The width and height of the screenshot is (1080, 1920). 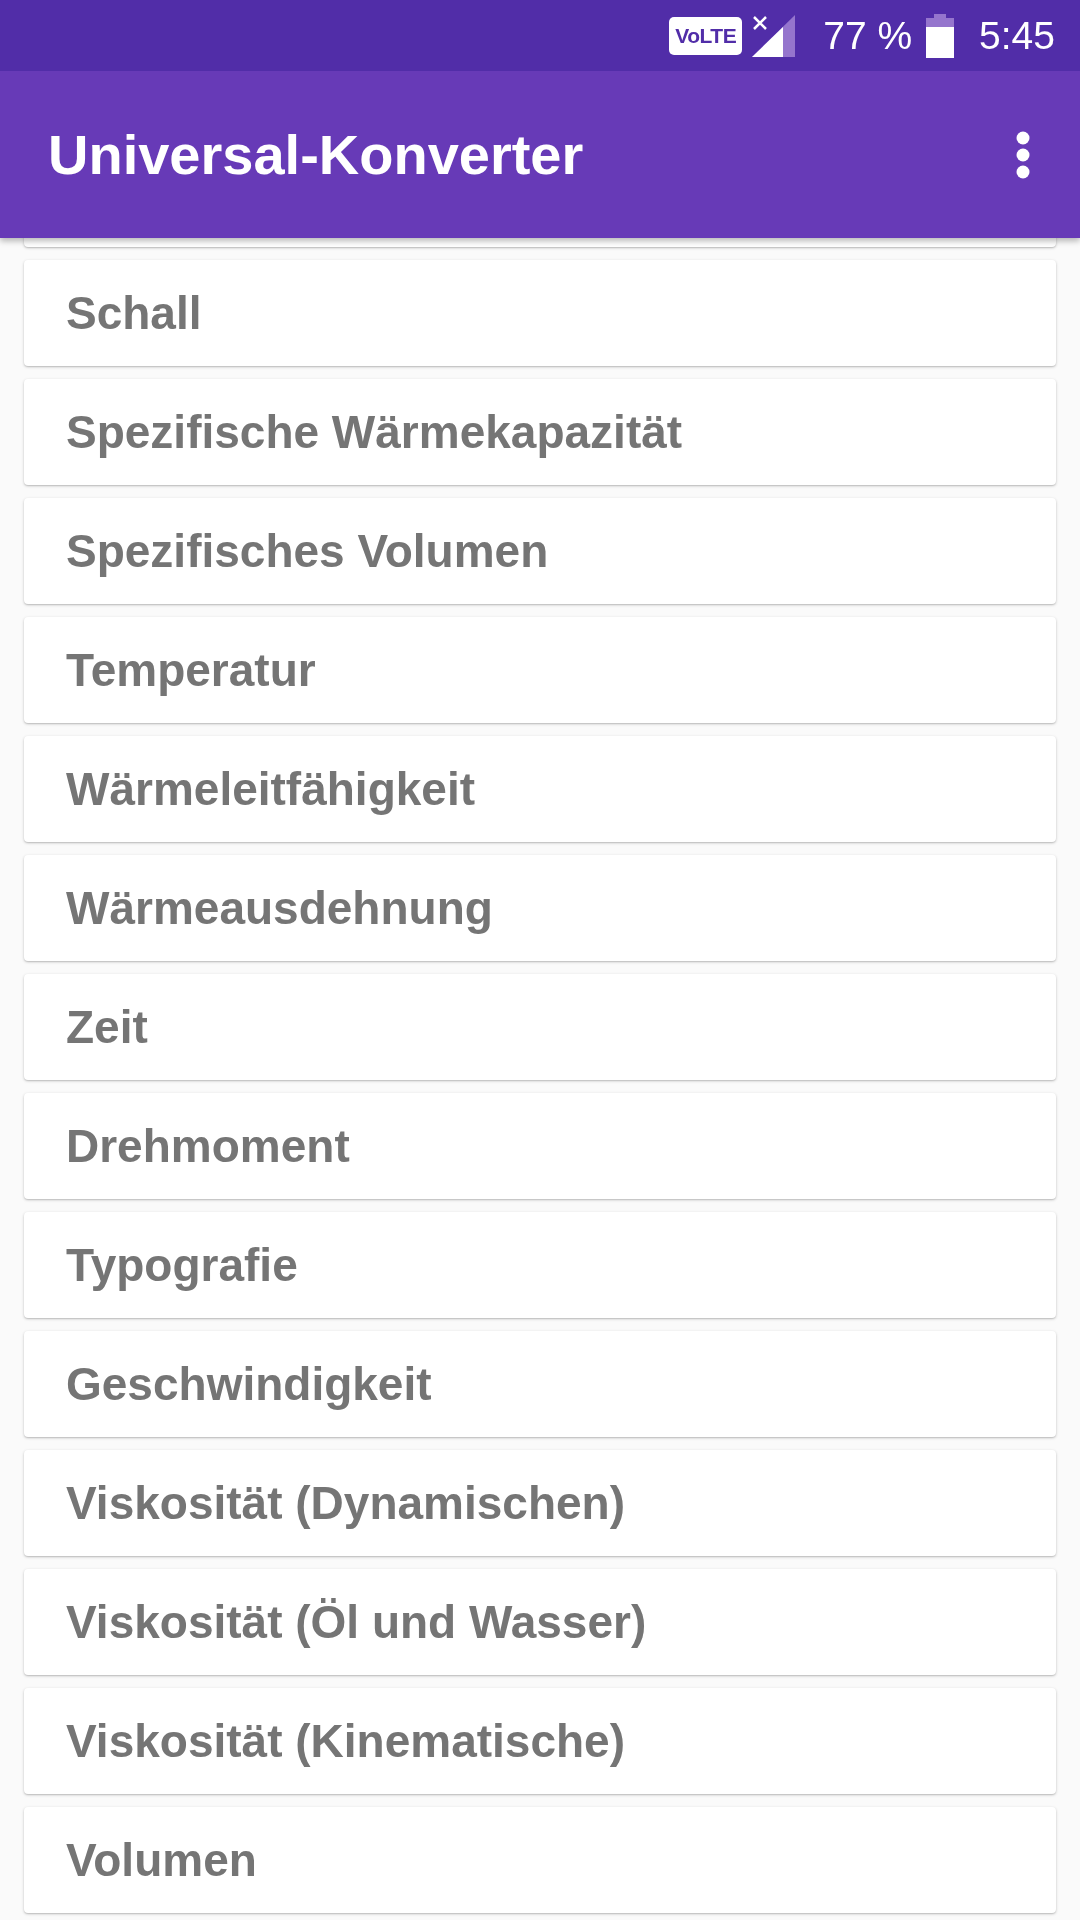 I want to click on category-label: Zeit, so click(x=107, y=1027).